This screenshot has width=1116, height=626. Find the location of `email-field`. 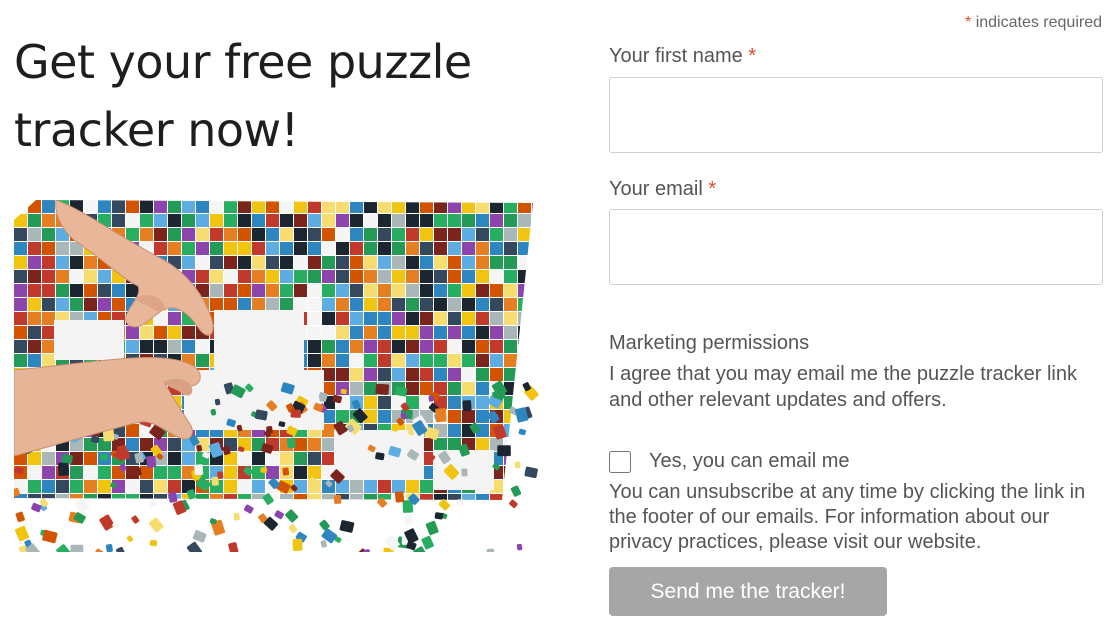

email-field is located at coordinates (856, 247).